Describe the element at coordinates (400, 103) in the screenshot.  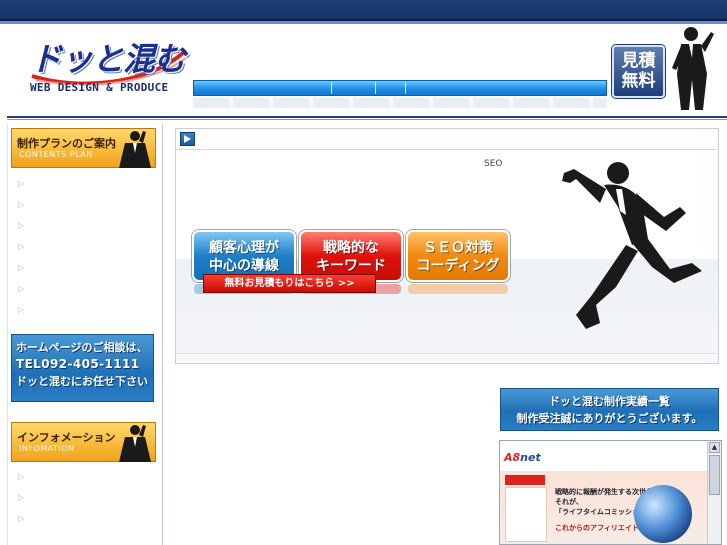
I see `nav-under-strip` at that location.